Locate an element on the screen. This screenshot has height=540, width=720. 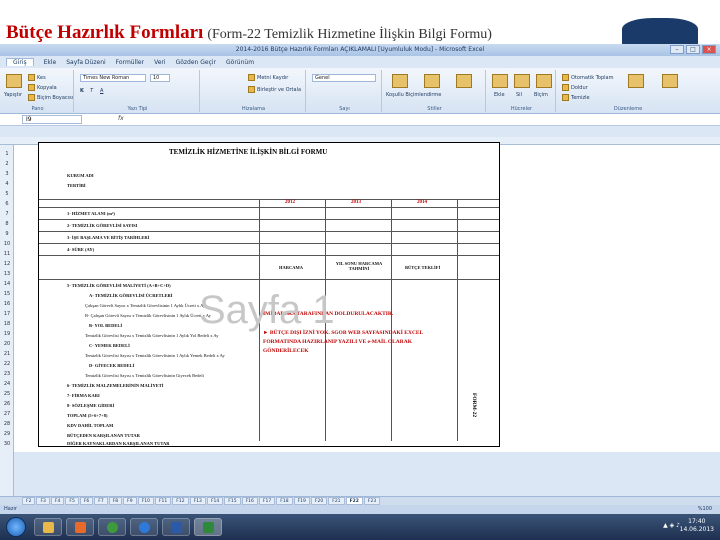
merge-center-button: Birleştir ve Ortala is located at coordinates (274, 89).